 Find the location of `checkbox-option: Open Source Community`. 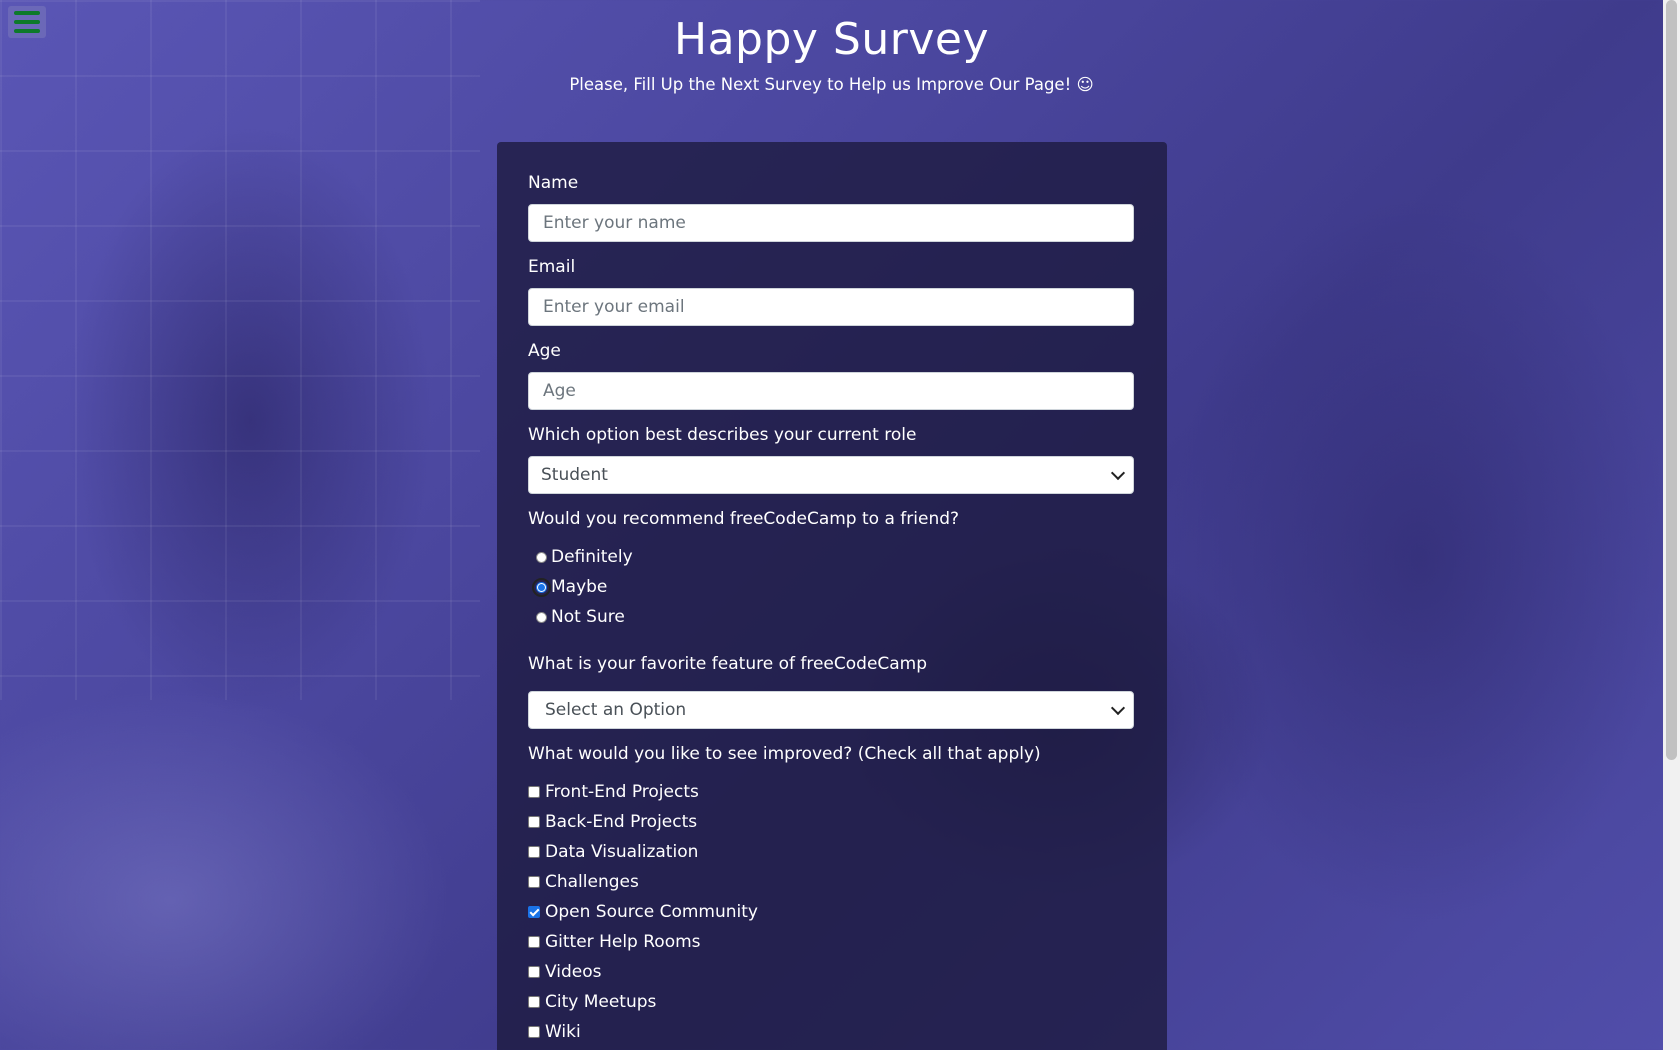

checkbox-option: Open Source Community is located at coordinates (643, 912).